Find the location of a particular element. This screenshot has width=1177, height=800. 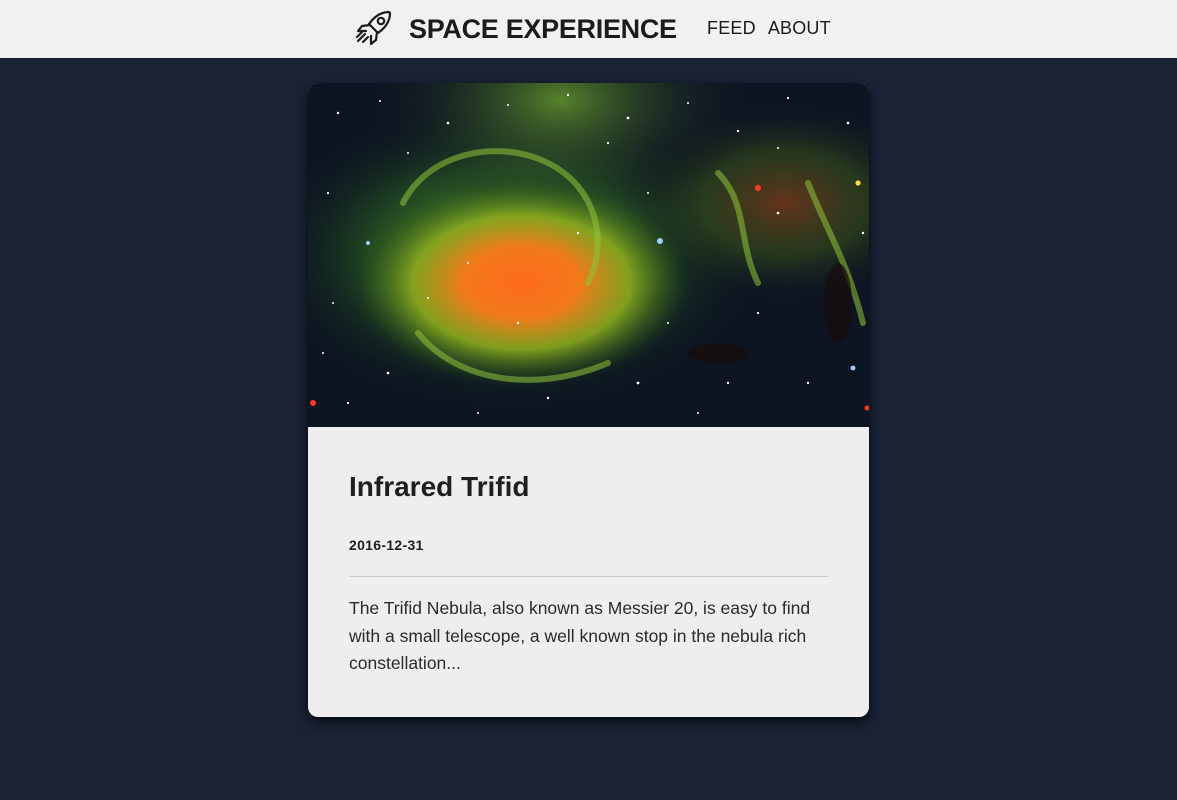

brand-link: SPACE EXPERIENCE is located at coordinates (514, 29).